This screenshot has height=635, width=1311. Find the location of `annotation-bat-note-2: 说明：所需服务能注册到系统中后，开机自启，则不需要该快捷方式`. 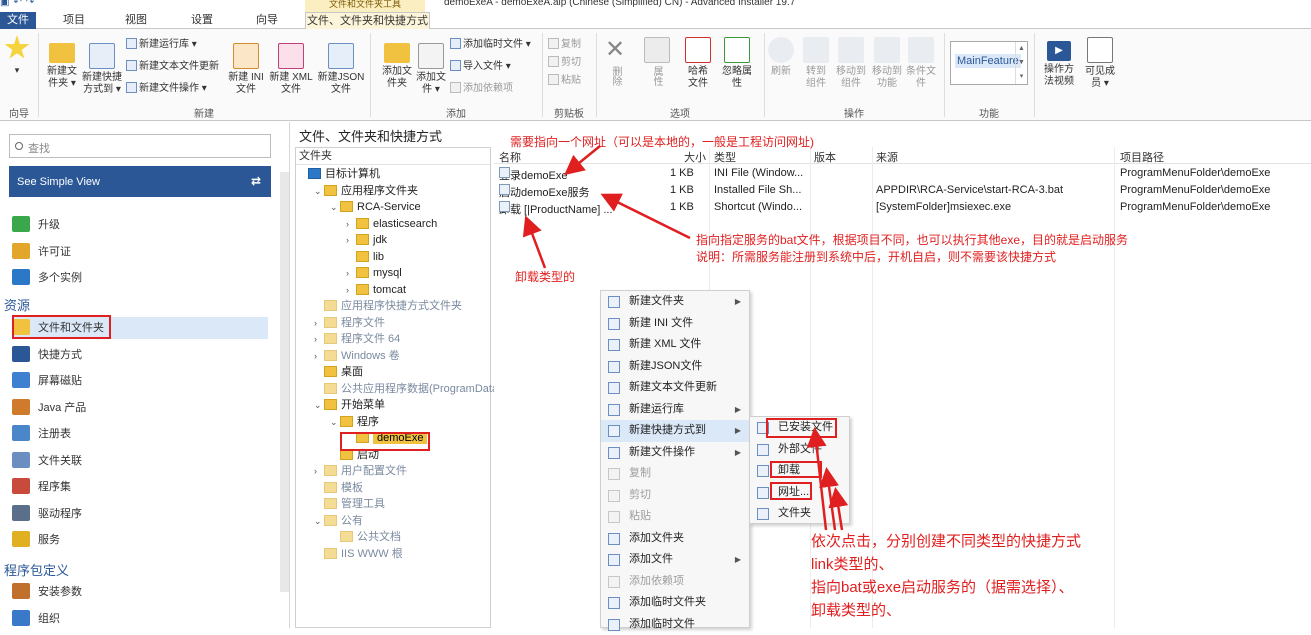

annotation-bat-note-2: 说明：所需服务能注册到系统中后，开机自启，则不需要该快捷方式 is located at coordinates (876, 256).